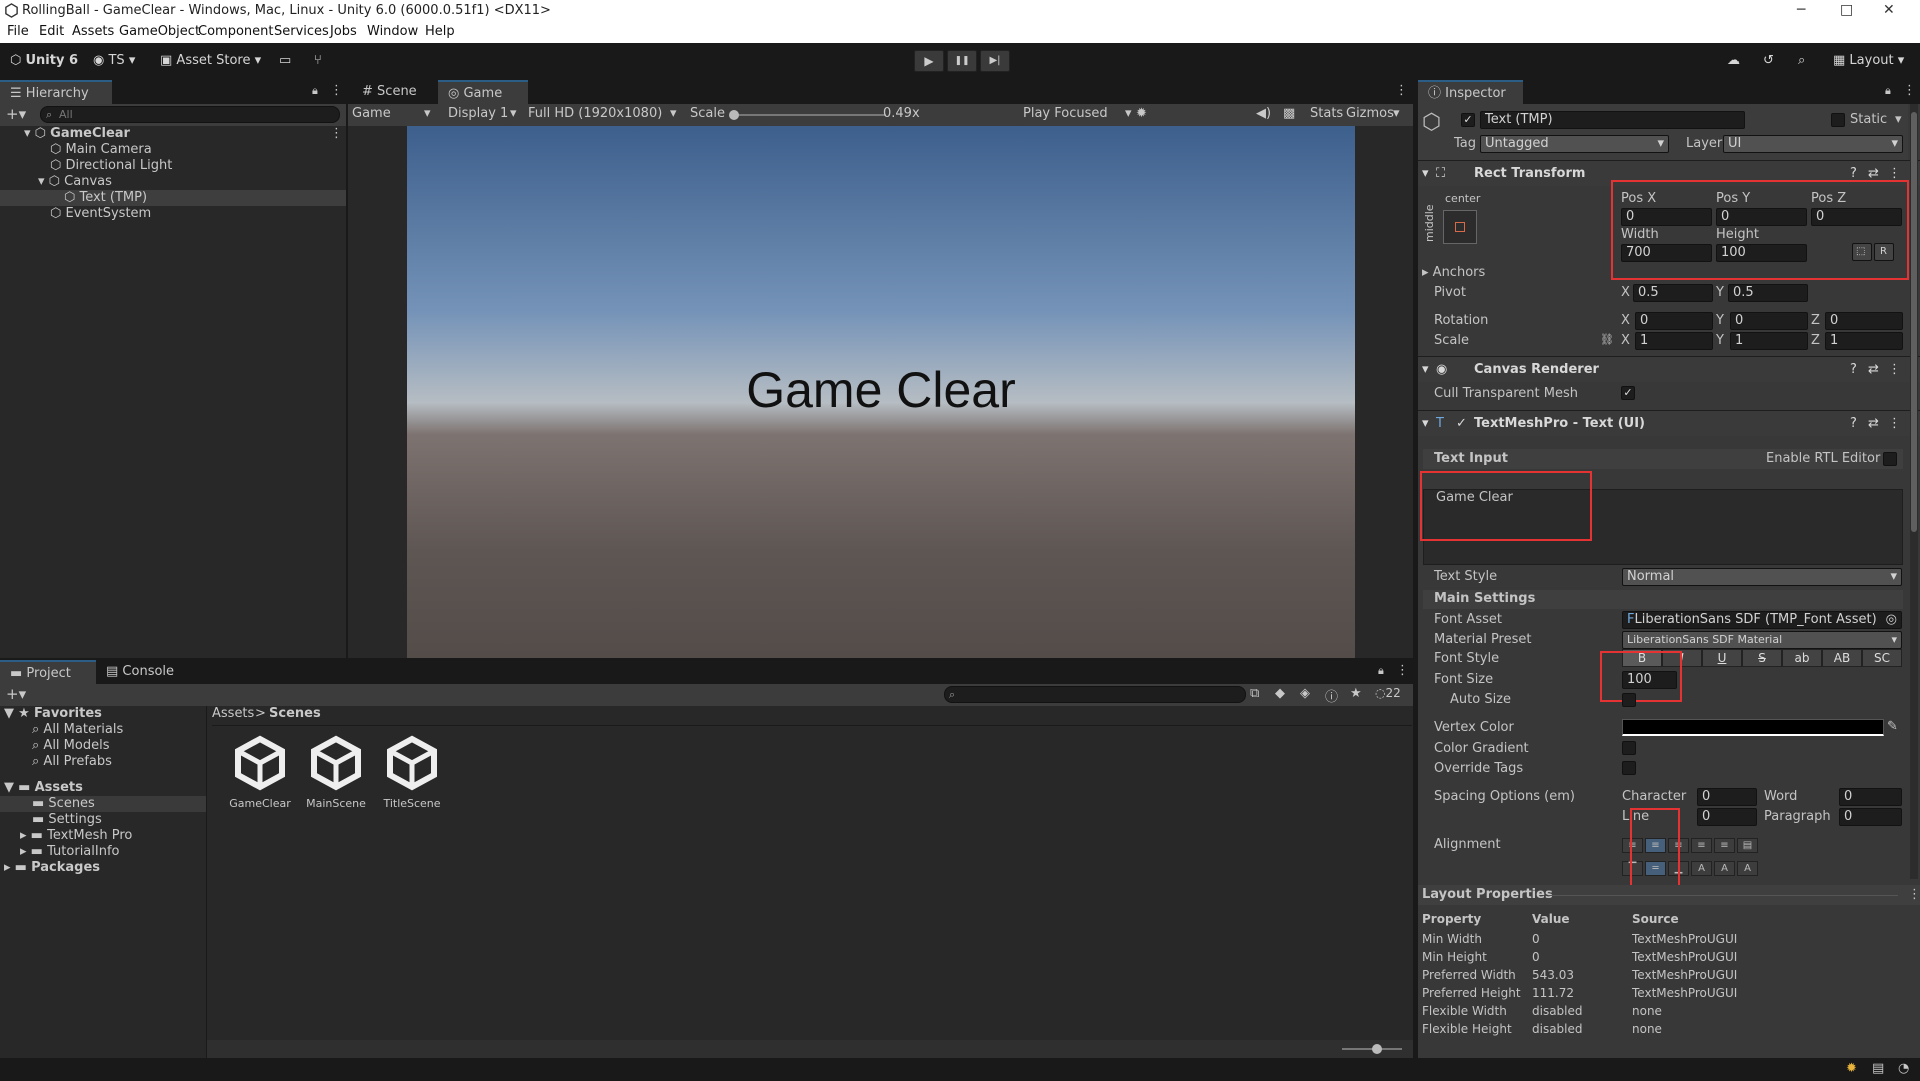 This screenshot has height=1081, width=1920. What do you see at coordinates (1674, 321) in the screenshot?
I see `rot-x-field: 0` at bounding box center [1674, 321].